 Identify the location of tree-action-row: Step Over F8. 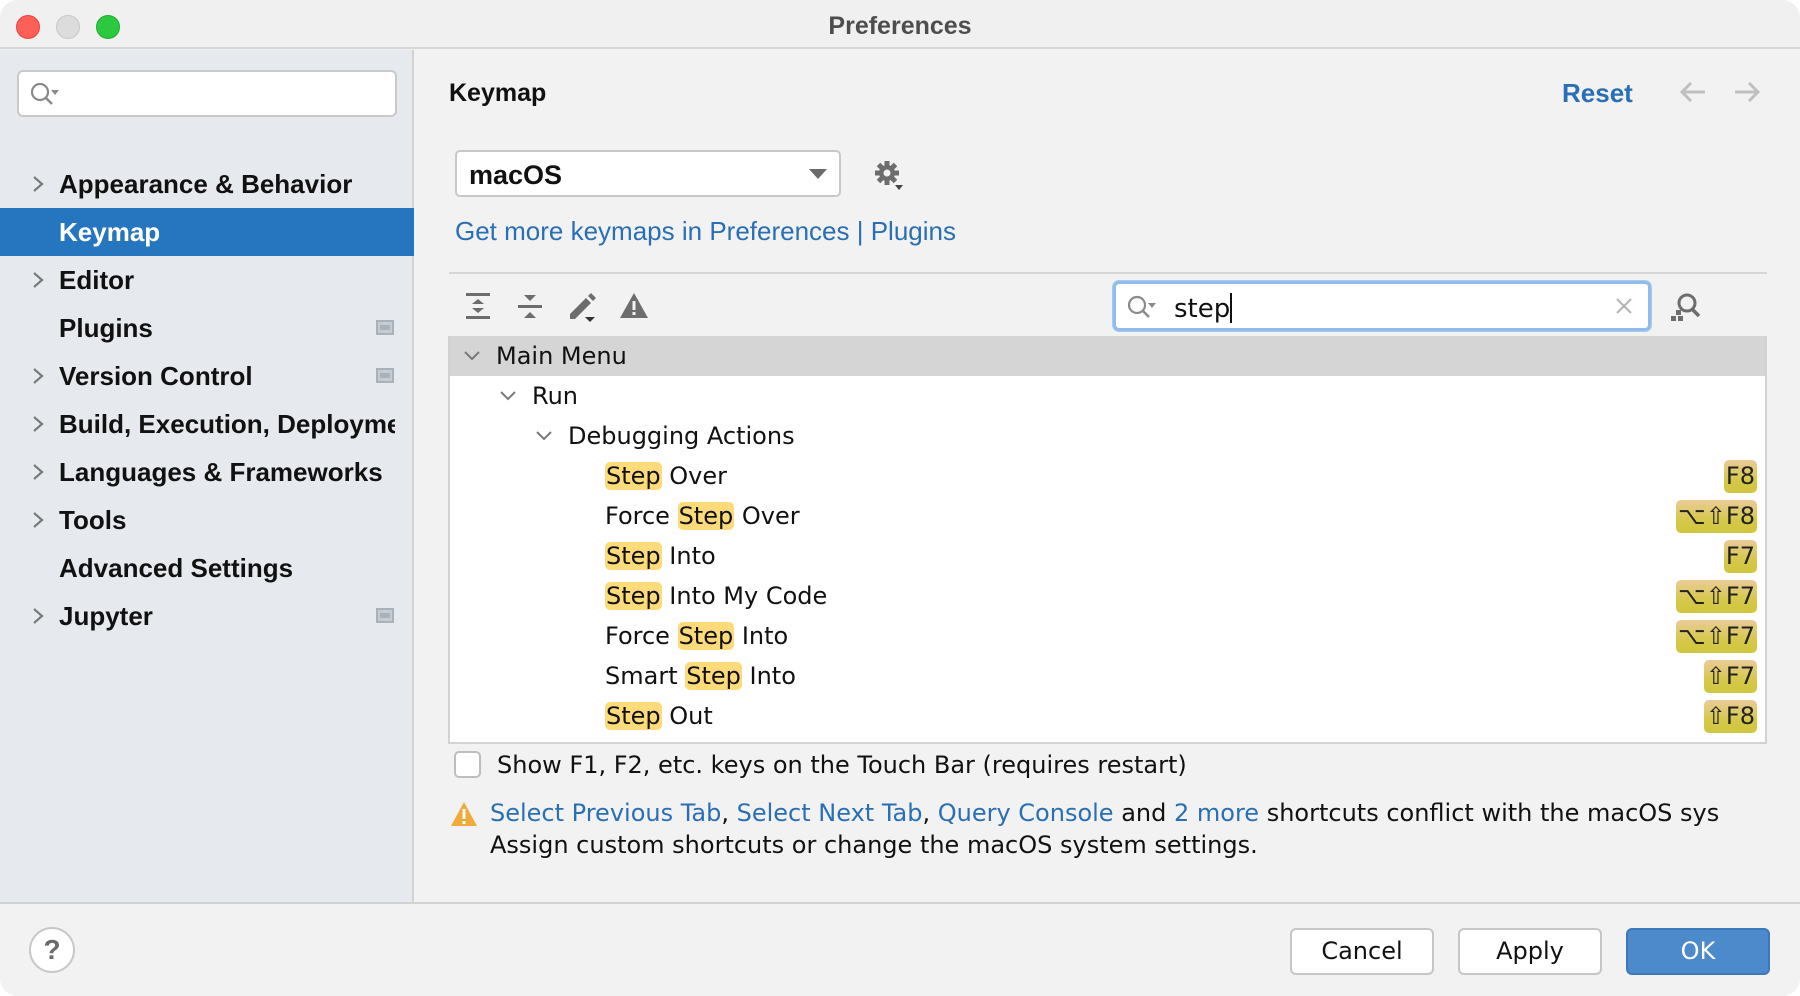
(1107, 476).